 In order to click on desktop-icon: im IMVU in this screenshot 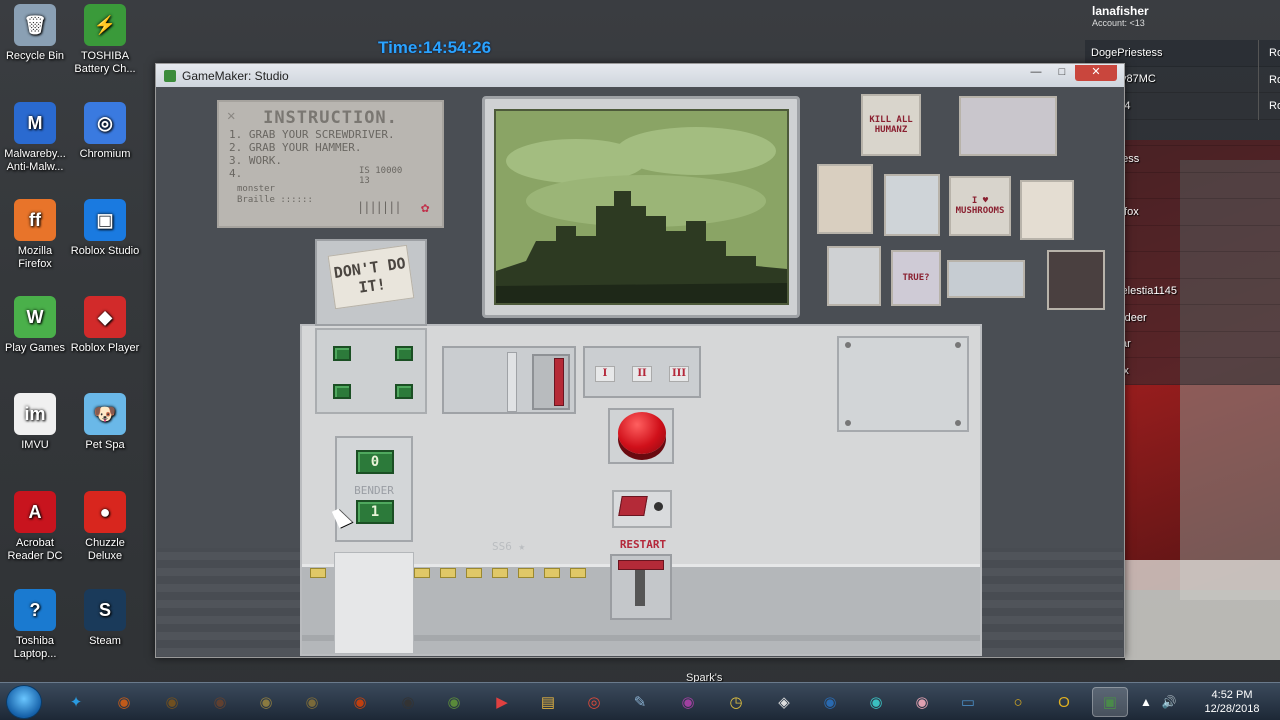, I will do `click(35, 422)`.